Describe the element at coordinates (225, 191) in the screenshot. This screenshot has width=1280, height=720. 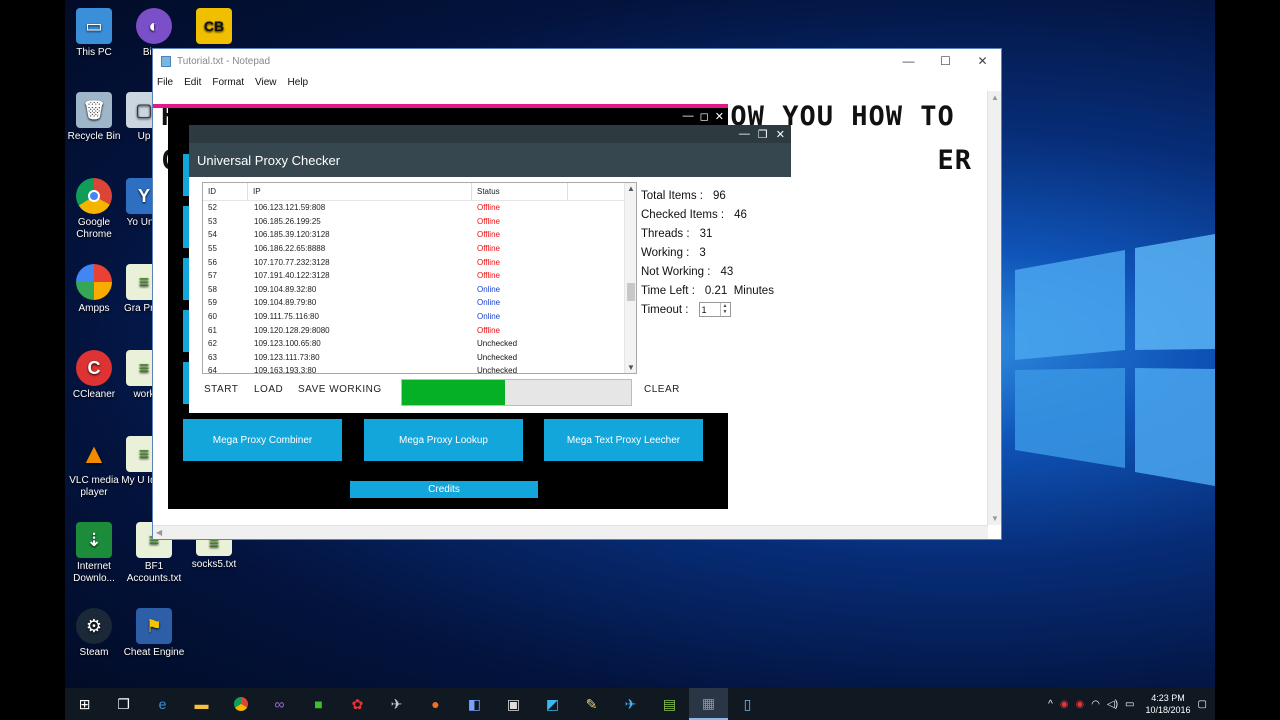
I see `column-id: ID` at that location.